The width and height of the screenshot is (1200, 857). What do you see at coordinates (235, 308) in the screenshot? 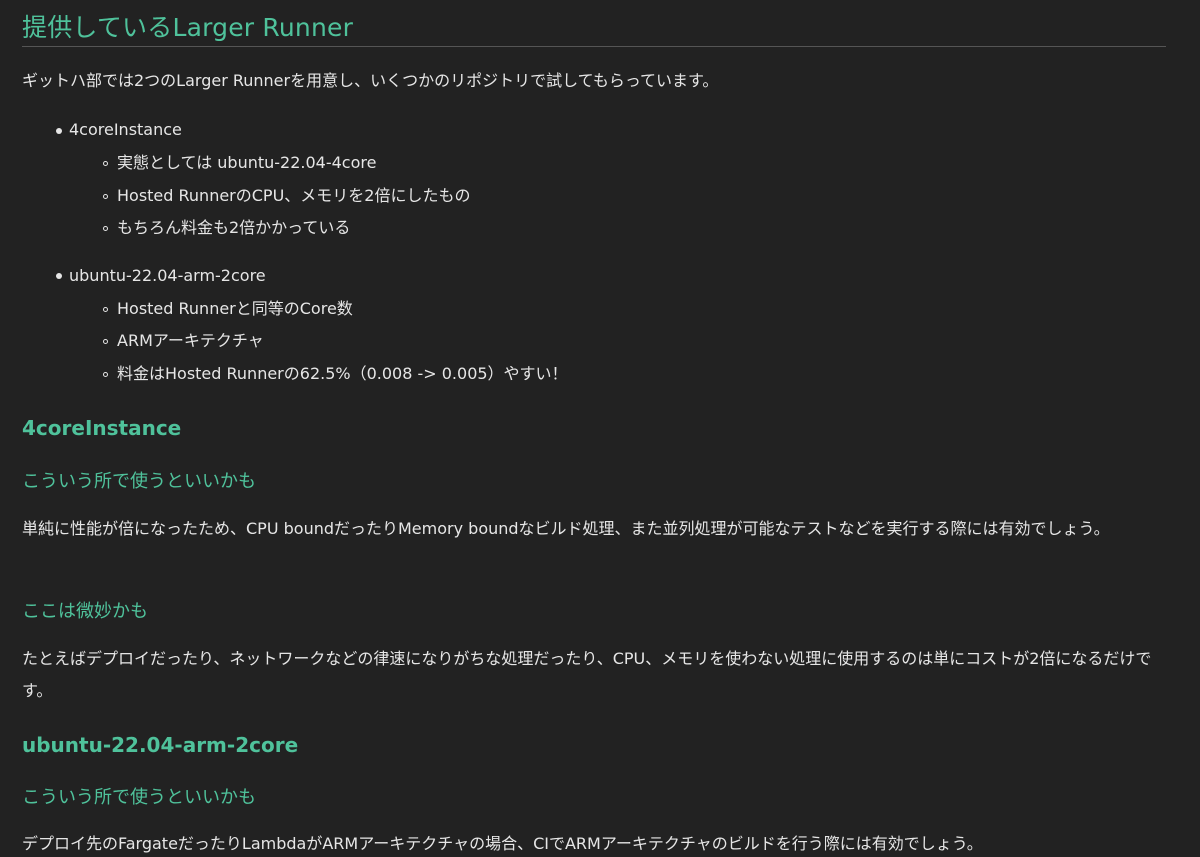
I see `sub-list-item: Hosted Runnerと同等のCore数` at bounding box center [235, 308].